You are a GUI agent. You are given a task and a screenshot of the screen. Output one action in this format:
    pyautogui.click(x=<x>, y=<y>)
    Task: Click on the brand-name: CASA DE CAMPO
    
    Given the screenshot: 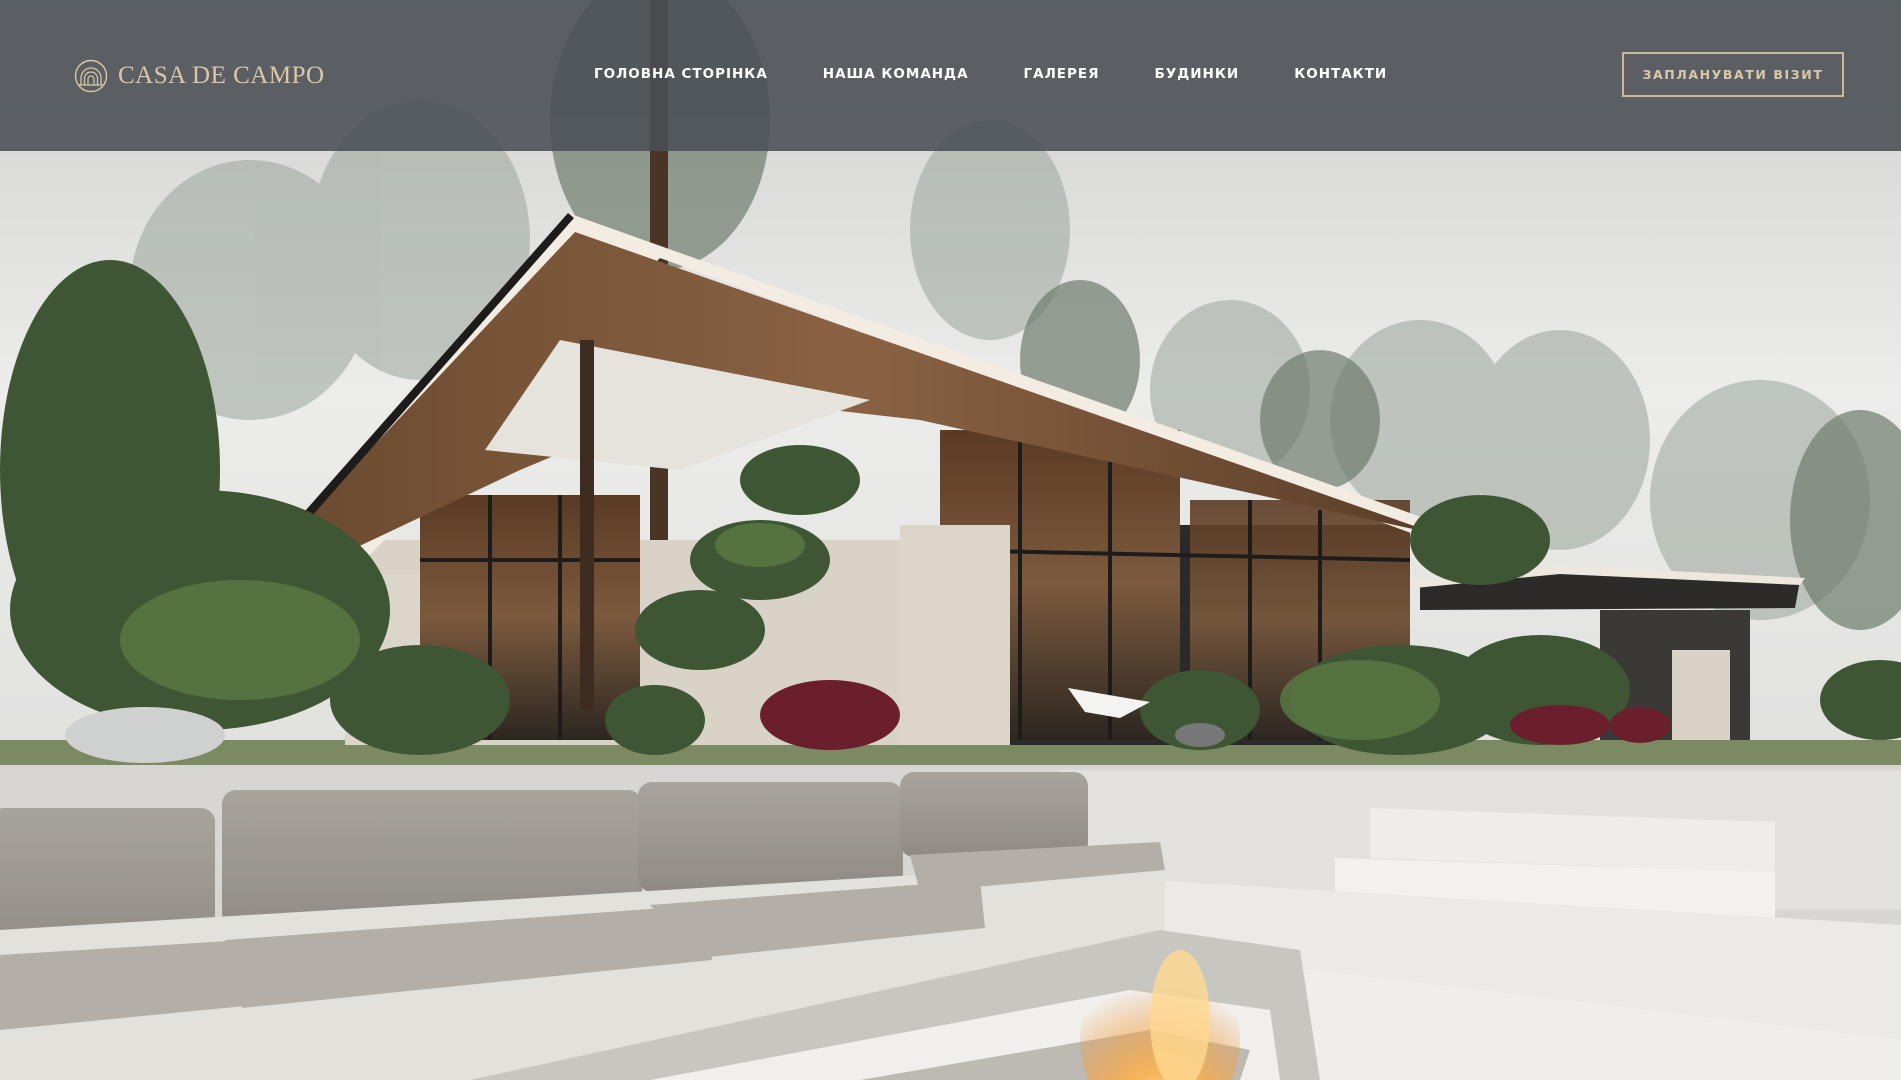 What is the action you would take?
    pyautogui.click(x=221, y=75)
    